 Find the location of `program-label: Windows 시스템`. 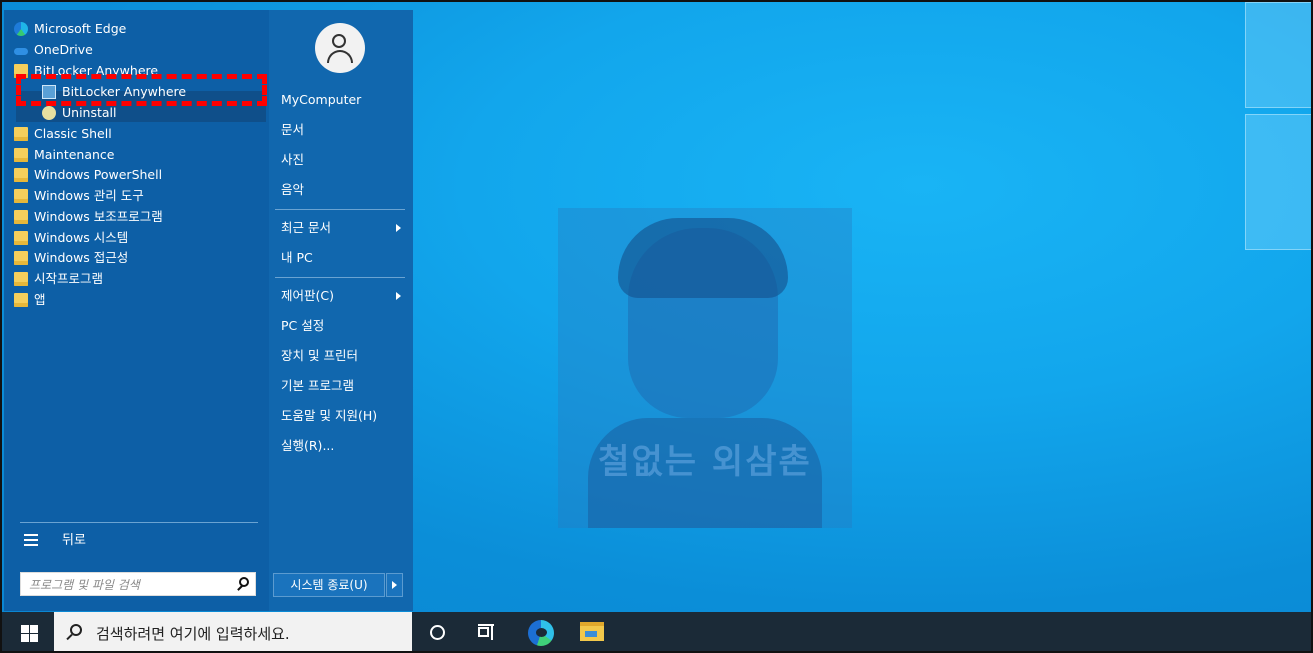

program-label: Windows 시스템 is located at coordinates (81, 237).